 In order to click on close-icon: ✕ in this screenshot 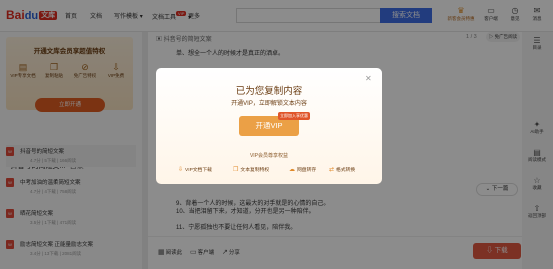, I will do `click(368, 78)`.